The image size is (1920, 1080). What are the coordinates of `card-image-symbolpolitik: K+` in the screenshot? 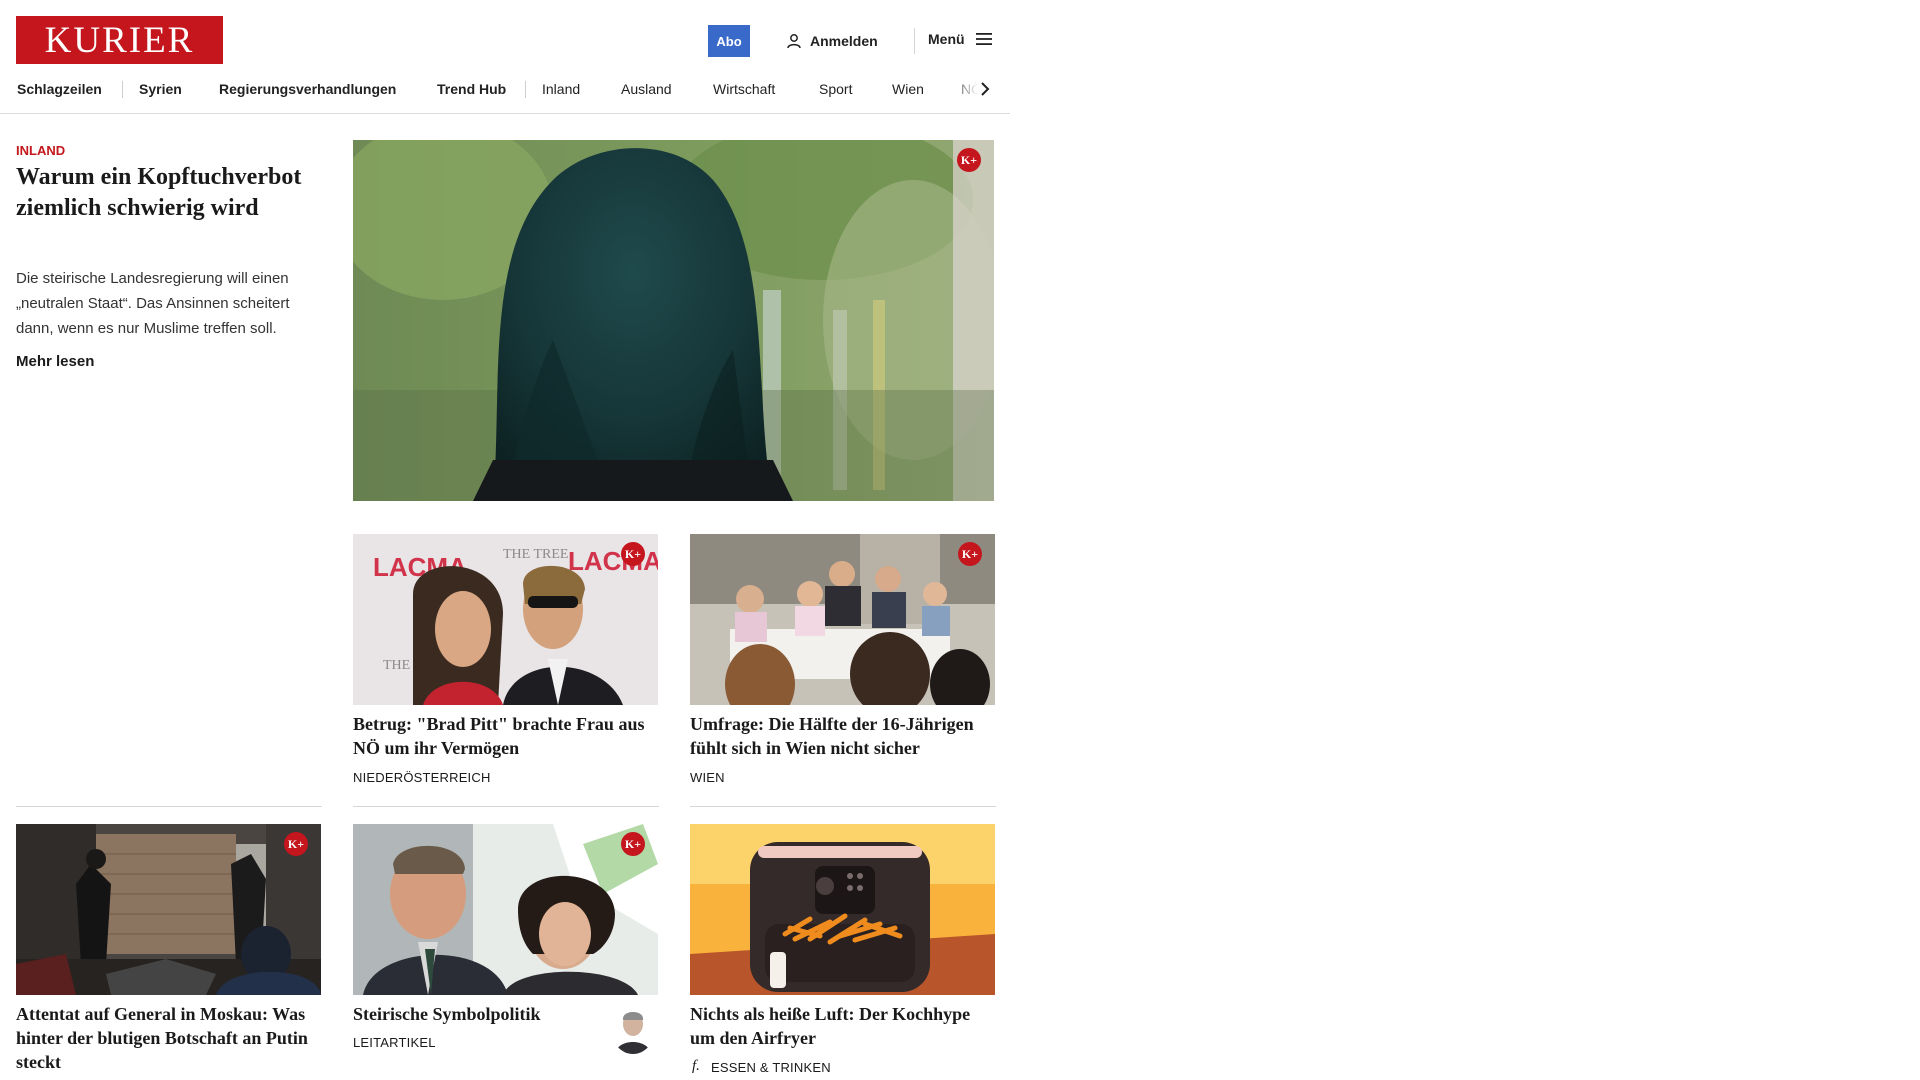 It's located at (505, 909).